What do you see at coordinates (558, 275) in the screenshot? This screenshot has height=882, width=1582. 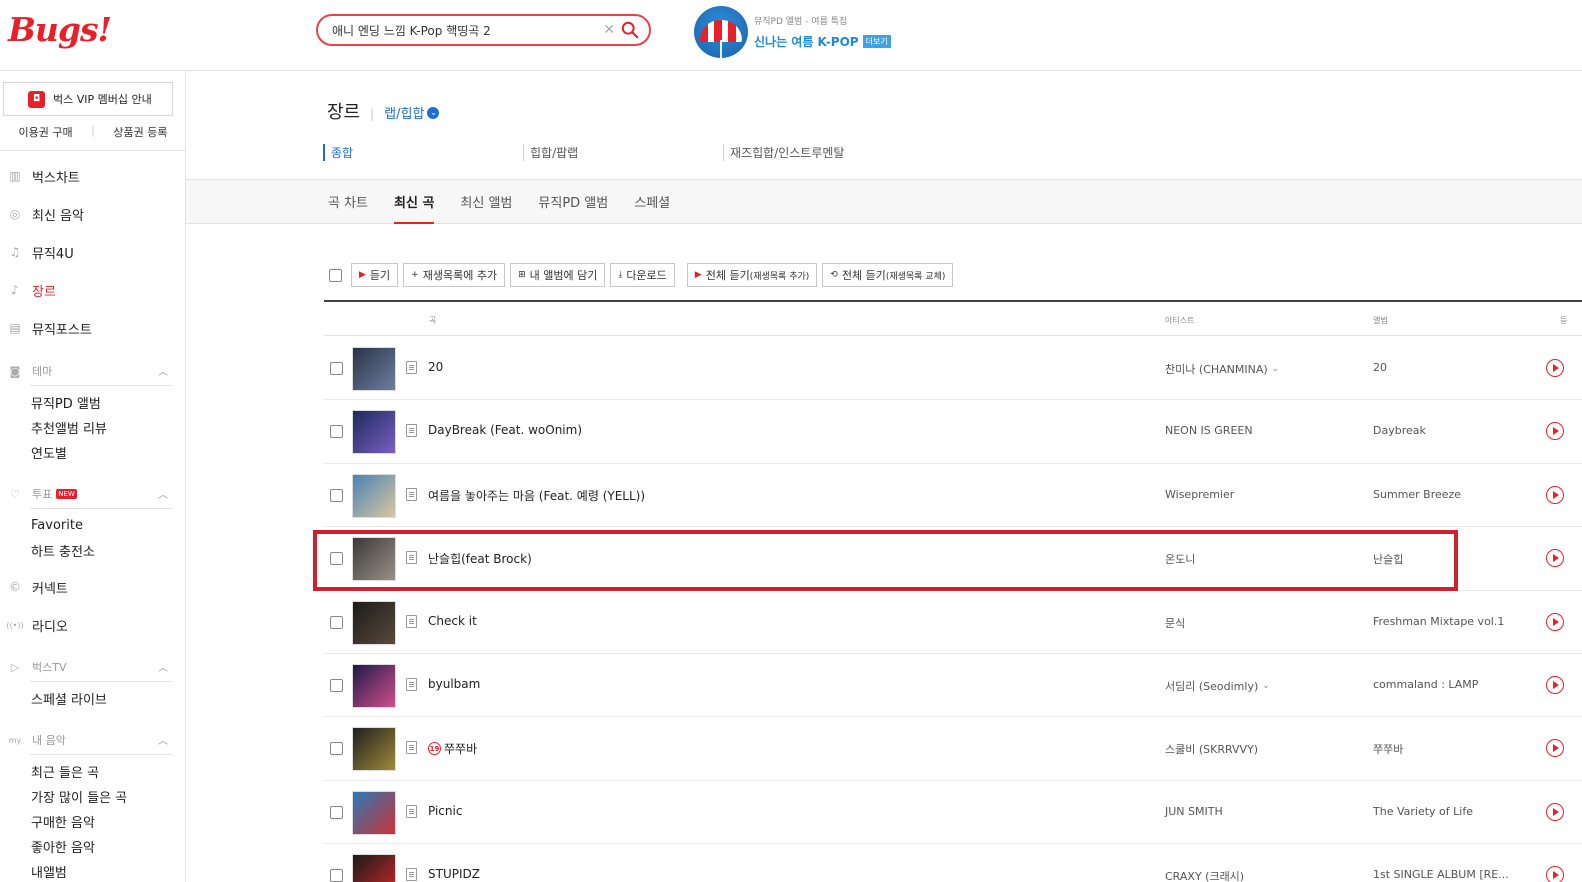 I see `add-to-album-button: ⊞ 내 앨범에 담기` at bounding box center [558, 275].